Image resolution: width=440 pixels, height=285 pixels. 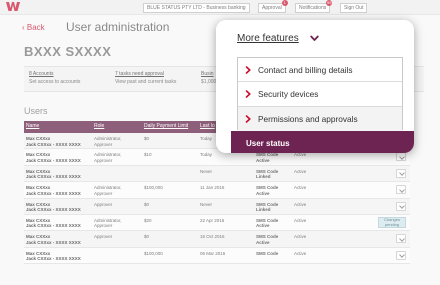 I want to click on menu-item-contact-billing: Contact and billing details, so click(x=320, y=70).